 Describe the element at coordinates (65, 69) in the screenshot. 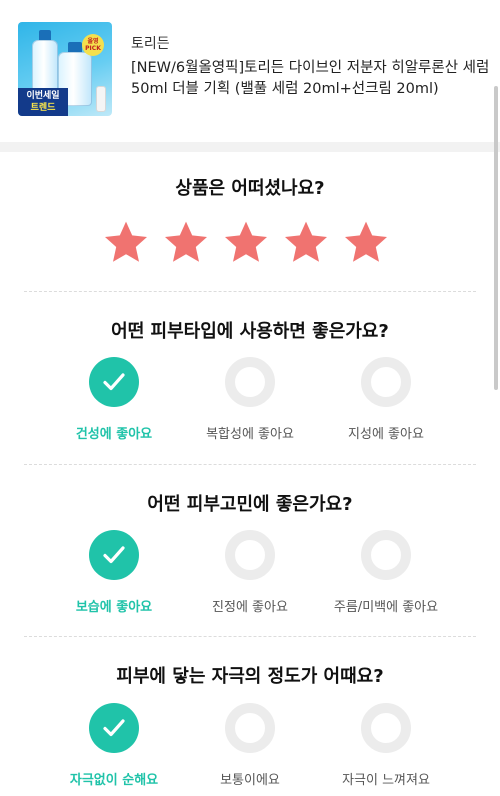

I see `product-thumbnail: 올영 PICK 이번세일 트렌드` at that location.